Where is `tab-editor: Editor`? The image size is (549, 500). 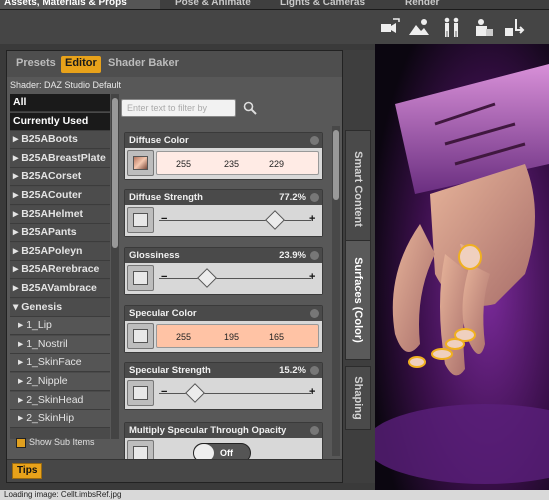
tab-editor: Editor is located at coordinates (81, 64).